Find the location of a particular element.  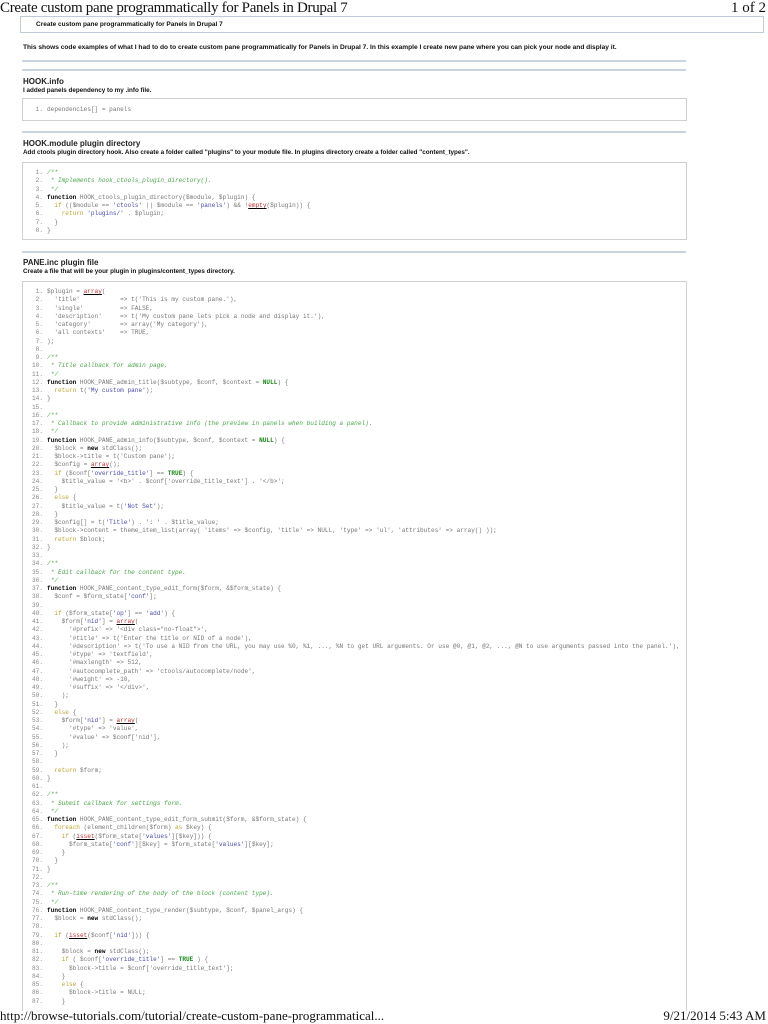

line-number: 1. is located at coordinates (39, 109).